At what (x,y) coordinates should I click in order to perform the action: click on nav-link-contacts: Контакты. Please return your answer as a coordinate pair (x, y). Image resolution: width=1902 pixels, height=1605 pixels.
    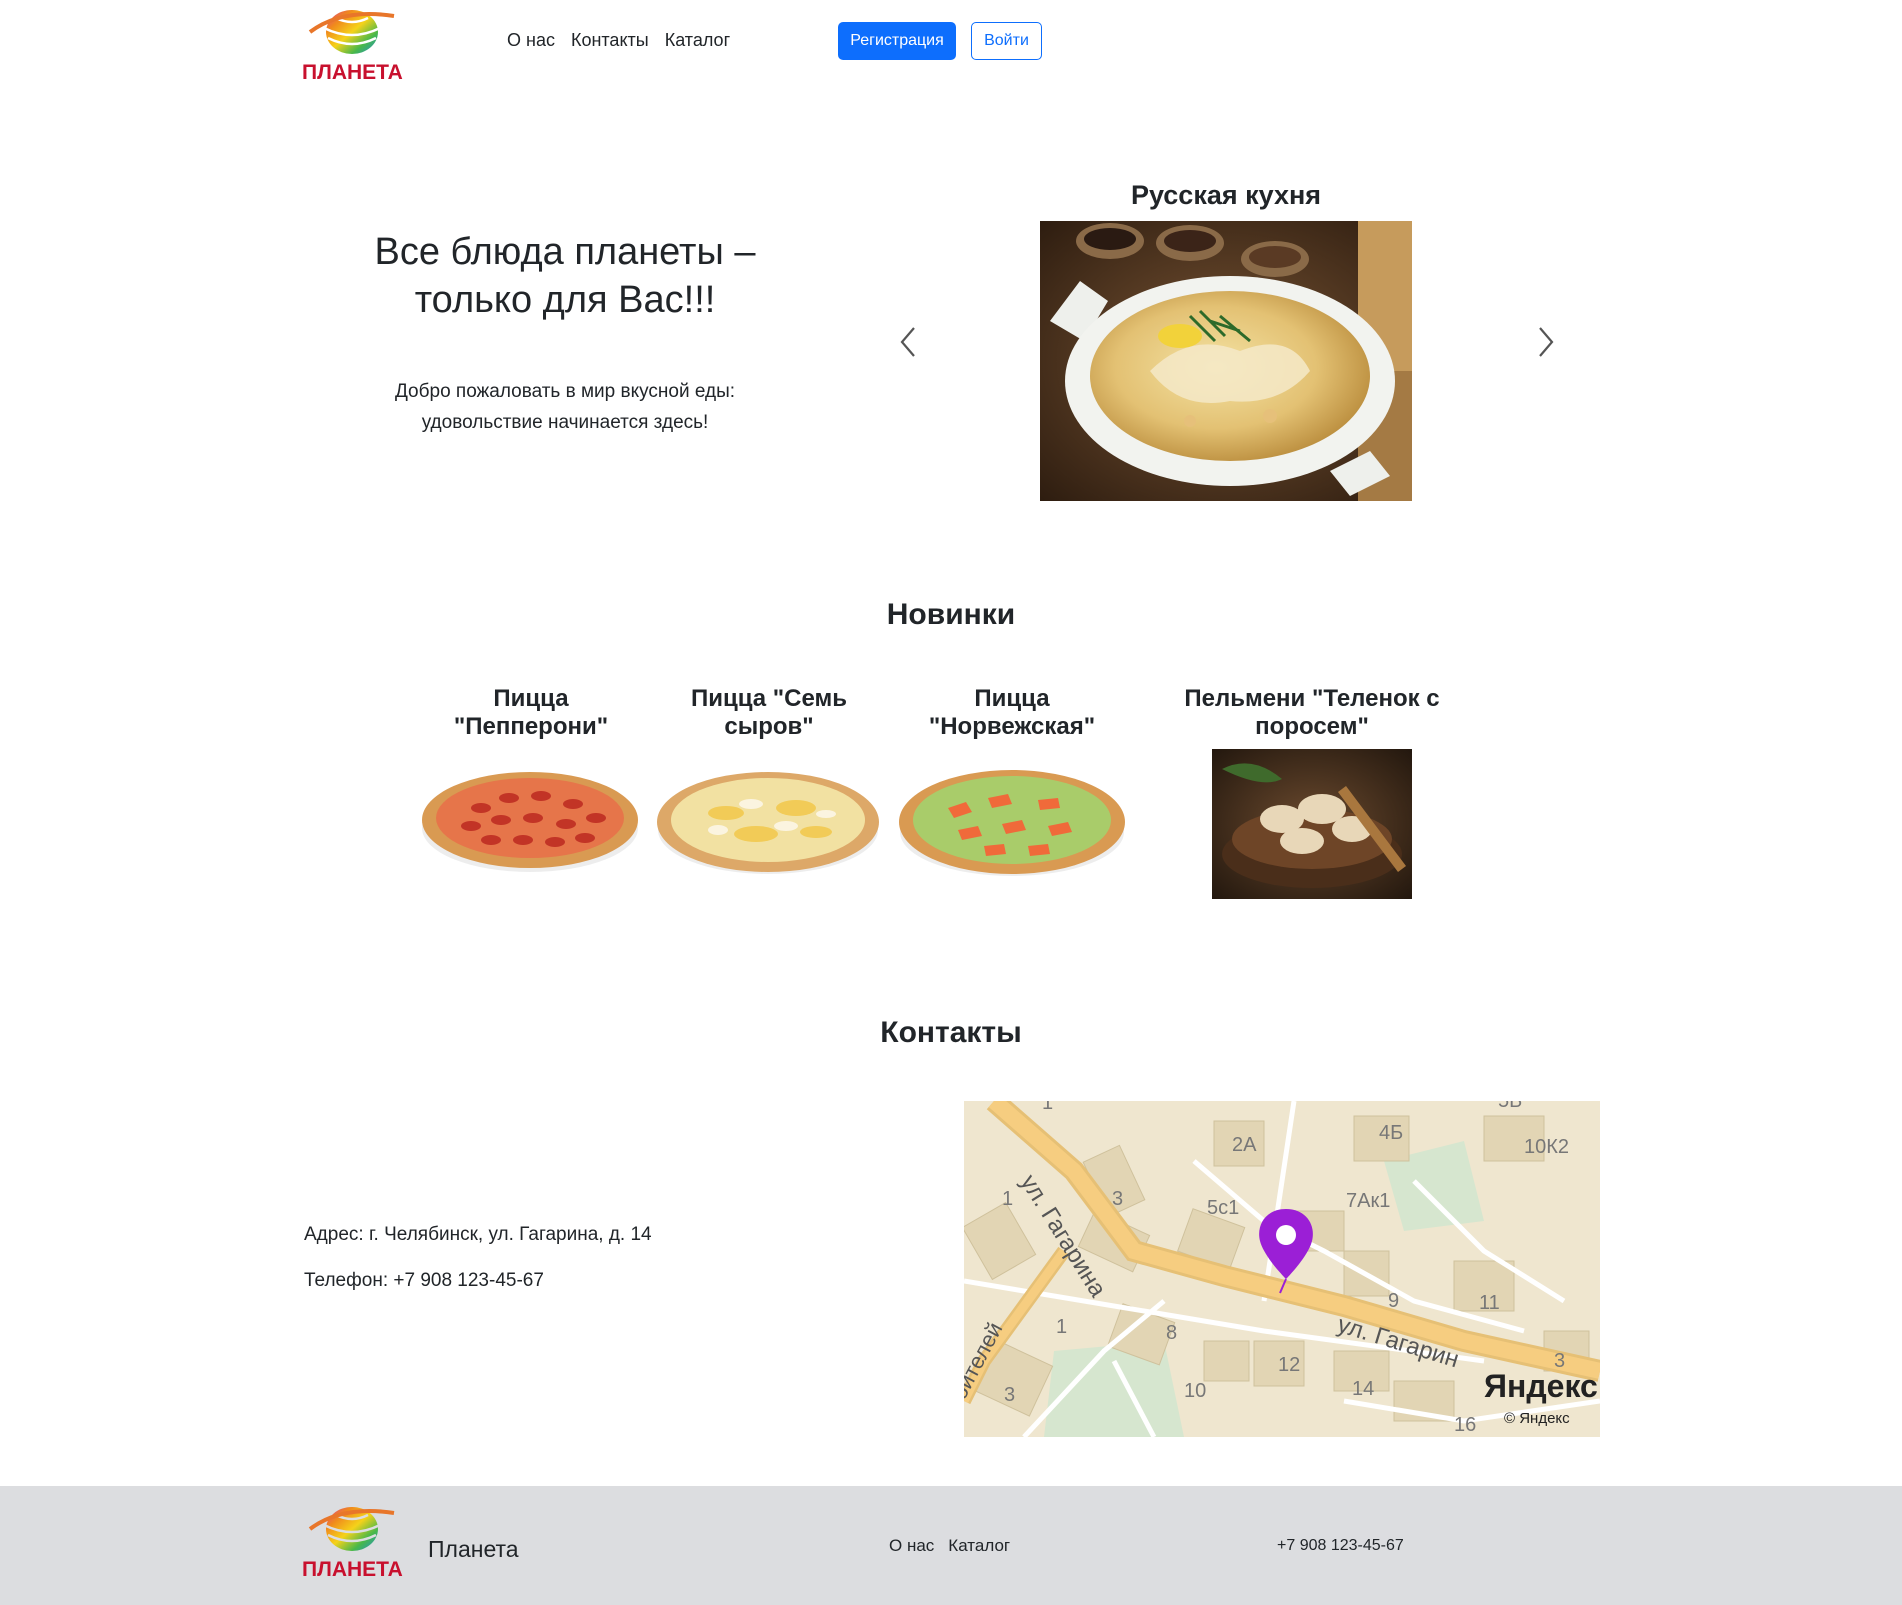
    Looking at the image, I should click on (610, 40).